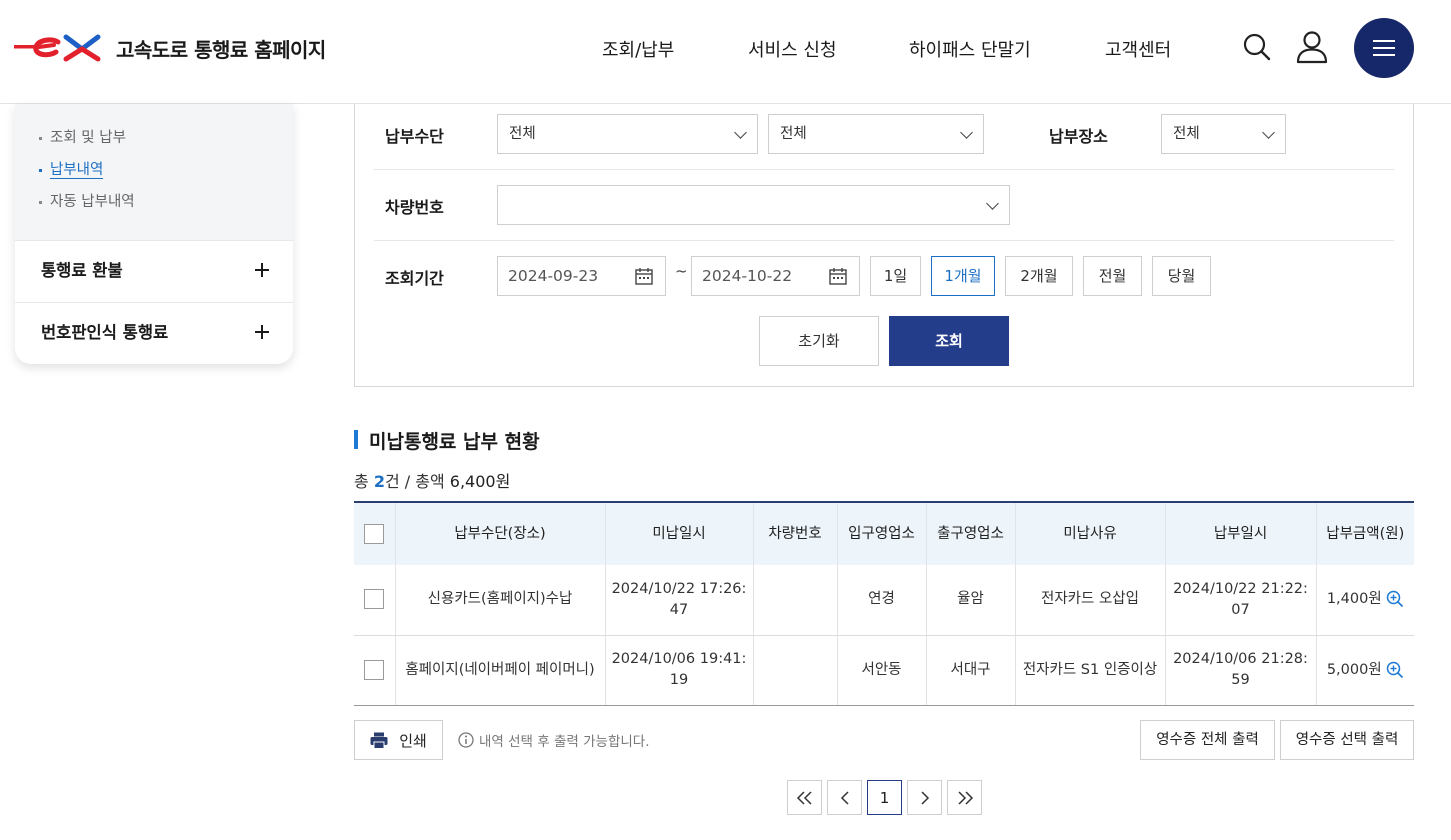  Describe the element at coordinates (1240, 533) in the screenshot. I see `column-header: 납부일시` at that location.